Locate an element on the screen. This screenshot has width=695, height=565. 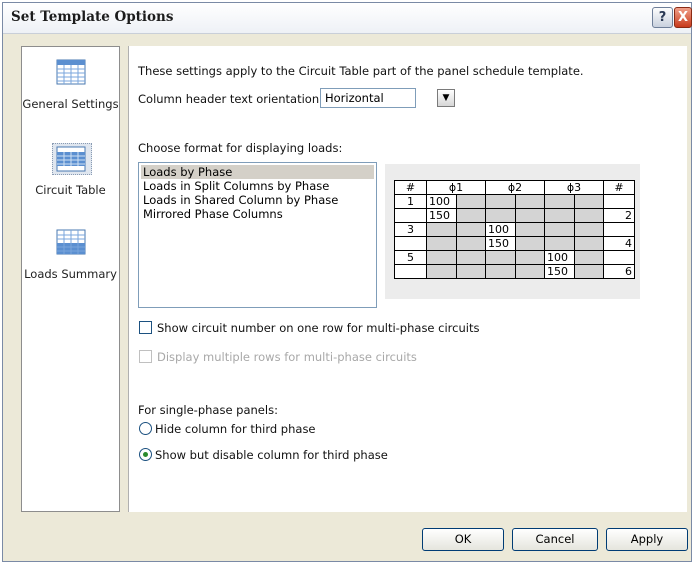
header-cell: ϕ3 is located at coordinates (574, 187).